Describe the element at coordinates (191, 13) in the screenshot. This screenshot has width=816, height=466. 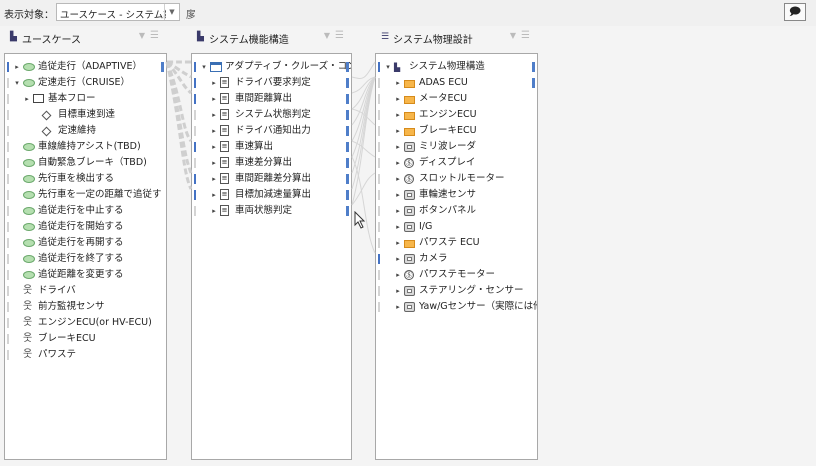
I see `layout-icon: 扅` at that location.